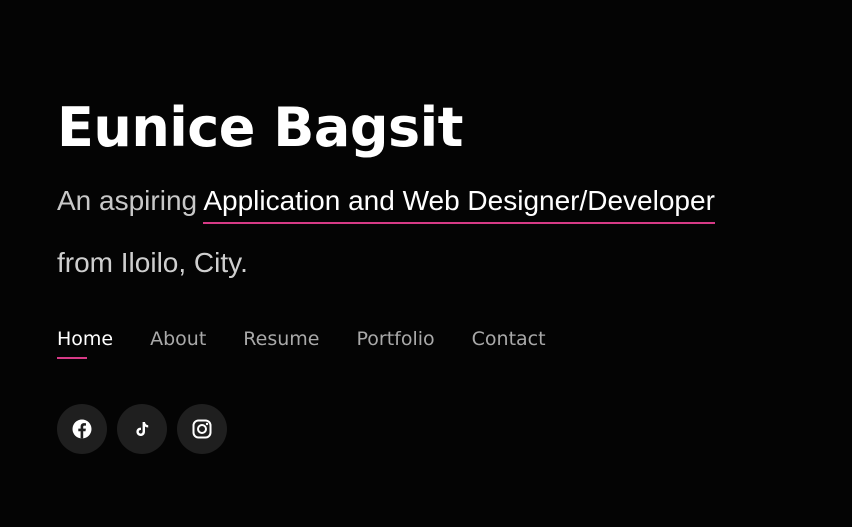 The image size is (852, 527). Describe the element at coordinates (152, 262) in the screenshot. I see `tagline-location: from Iloilo, City.` at that location.